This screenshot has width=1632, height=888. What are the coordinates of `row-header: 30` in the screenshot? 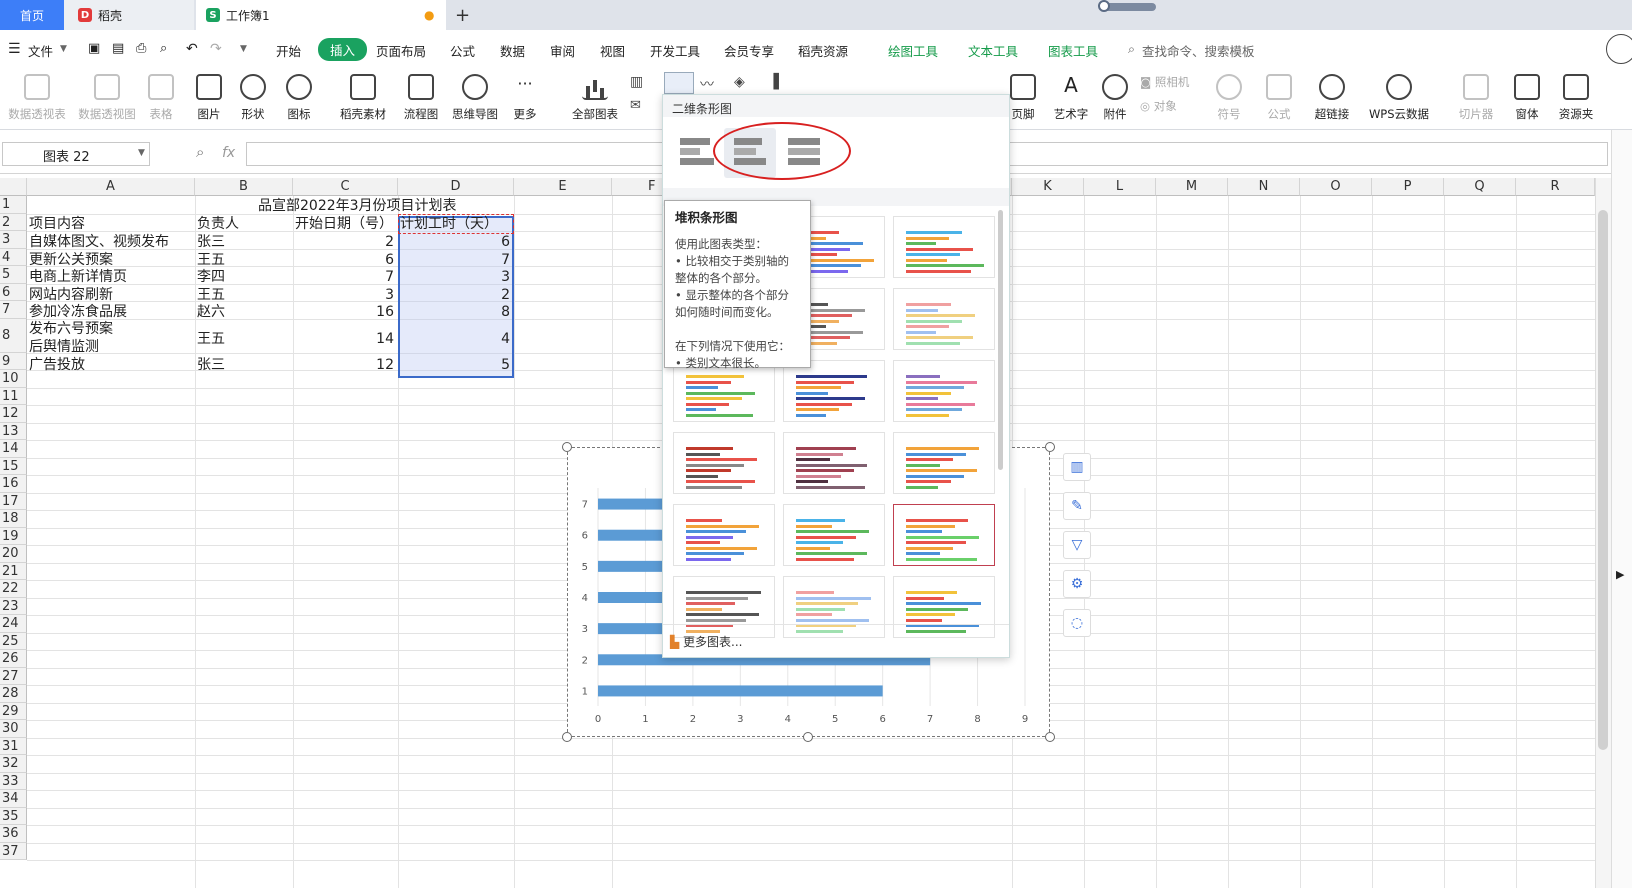 It's located at (13, 729).